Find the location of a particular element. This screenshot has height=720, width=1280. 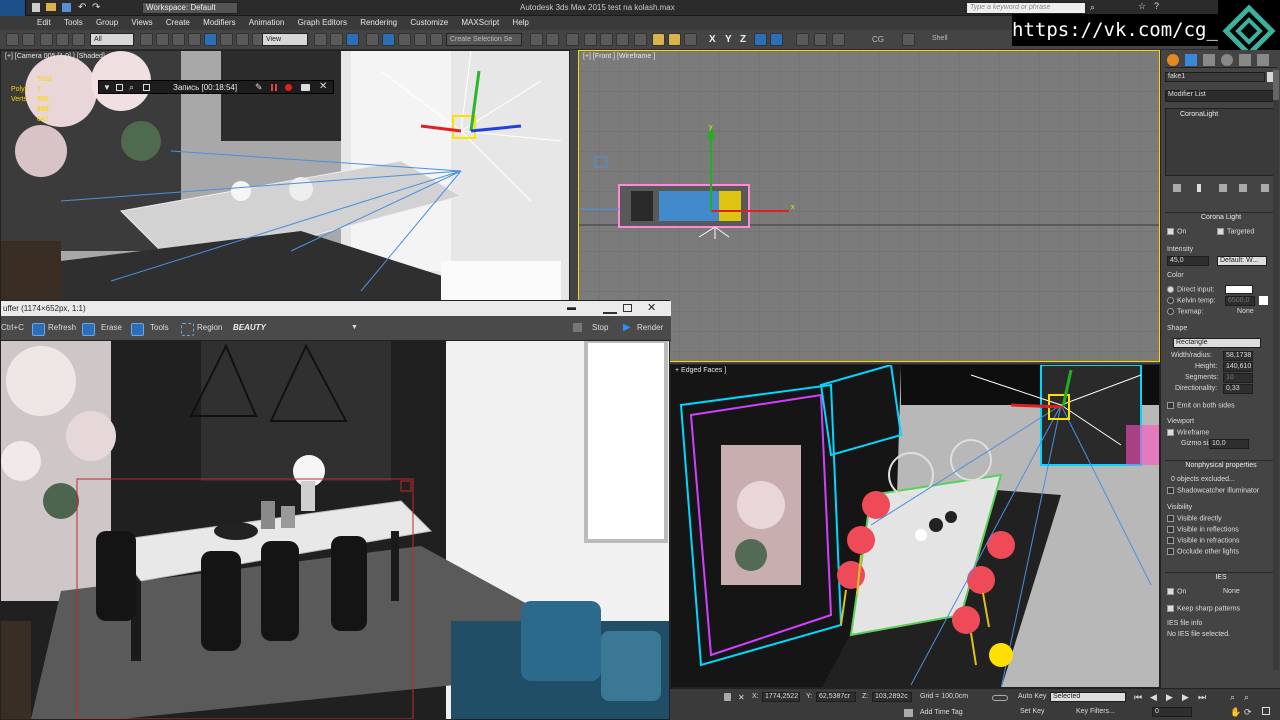

axis-xy-icon is located at coordinates (760, 39).